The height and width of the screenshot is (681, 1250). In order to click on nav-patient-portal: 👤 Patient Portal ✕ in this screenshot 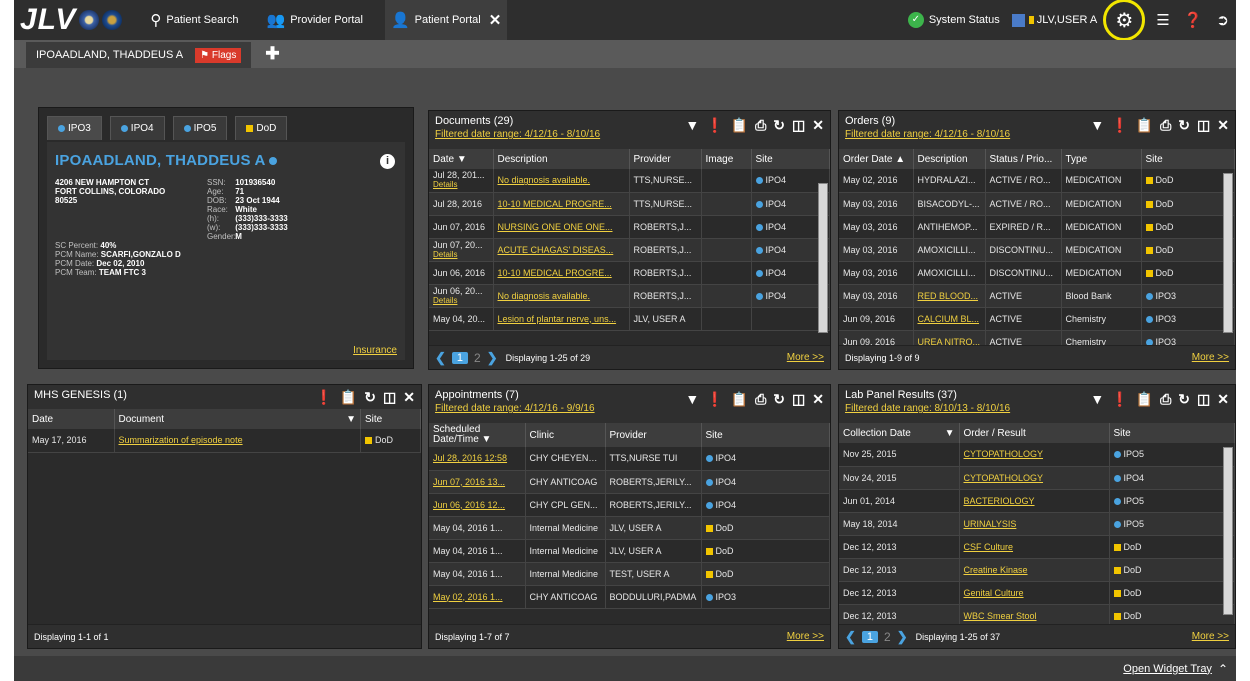, I will do `click(446, 20)`.